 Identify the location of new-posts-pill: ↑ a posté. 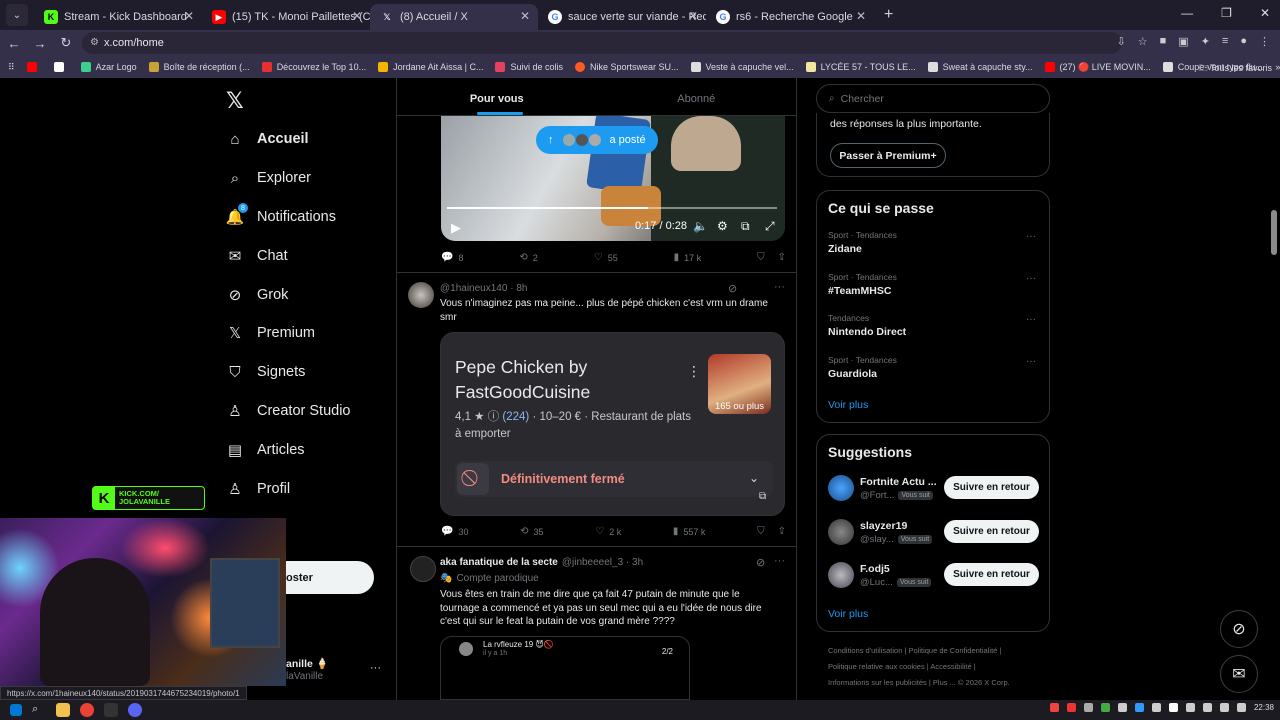
(597, 140).